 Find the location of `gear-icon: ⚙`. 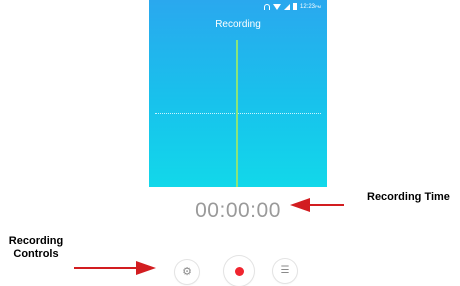

gear-icon: ⚙ is located at coordinates (187, 271).